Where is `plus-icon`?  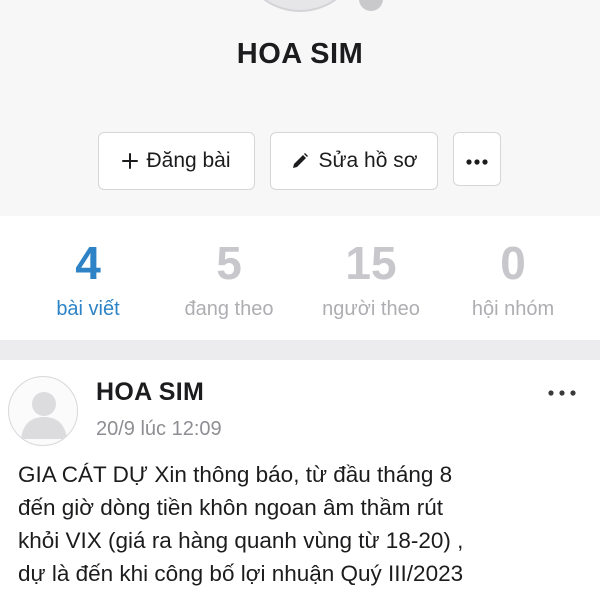
plus-icon is located at coordinates (130, 161).